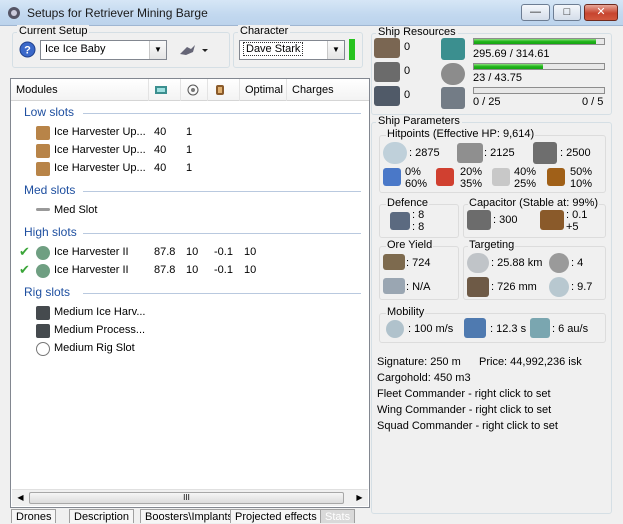 This screenshot has width=623, height=524. What do you see at coordinates (194, 50) in the screenshot?
I see `ship-tools-menu-button` at bounding box center [194, 50].